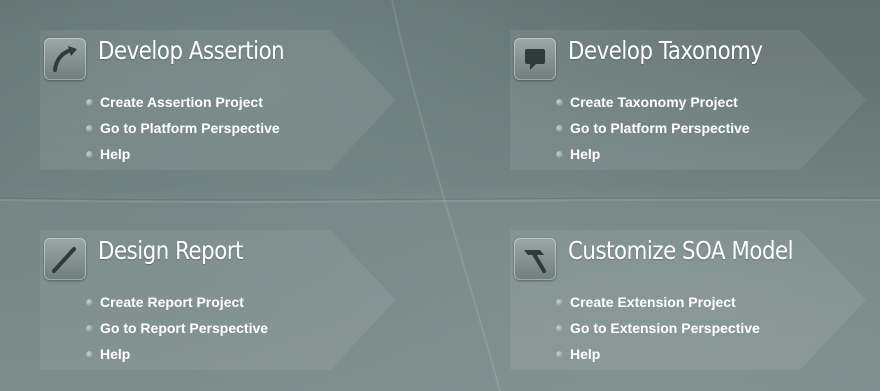  Describe the element at coordinates (665, 328) in the screenshot. I see `go-to-extension-perspective-link: Go to Extension Perspective` at that location.